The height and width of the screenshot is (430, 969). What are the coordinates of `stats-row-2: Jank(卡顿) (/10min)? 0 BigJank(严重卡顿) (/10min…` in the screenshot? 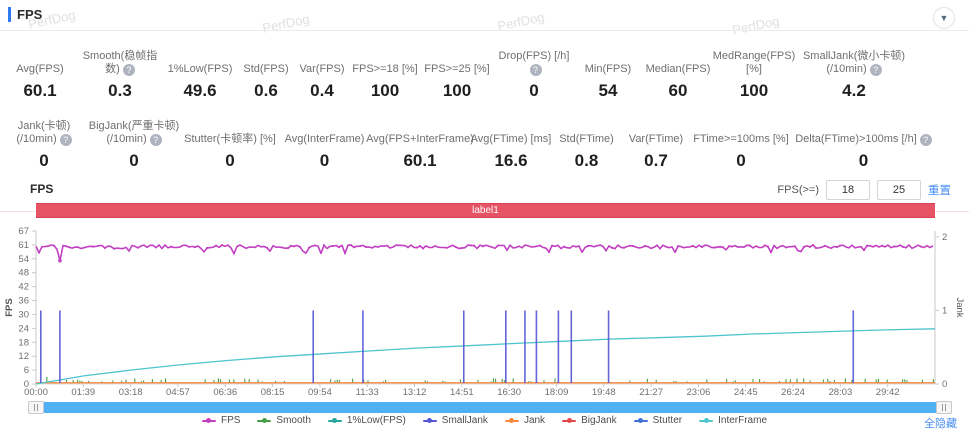 It's located at (469, 139).